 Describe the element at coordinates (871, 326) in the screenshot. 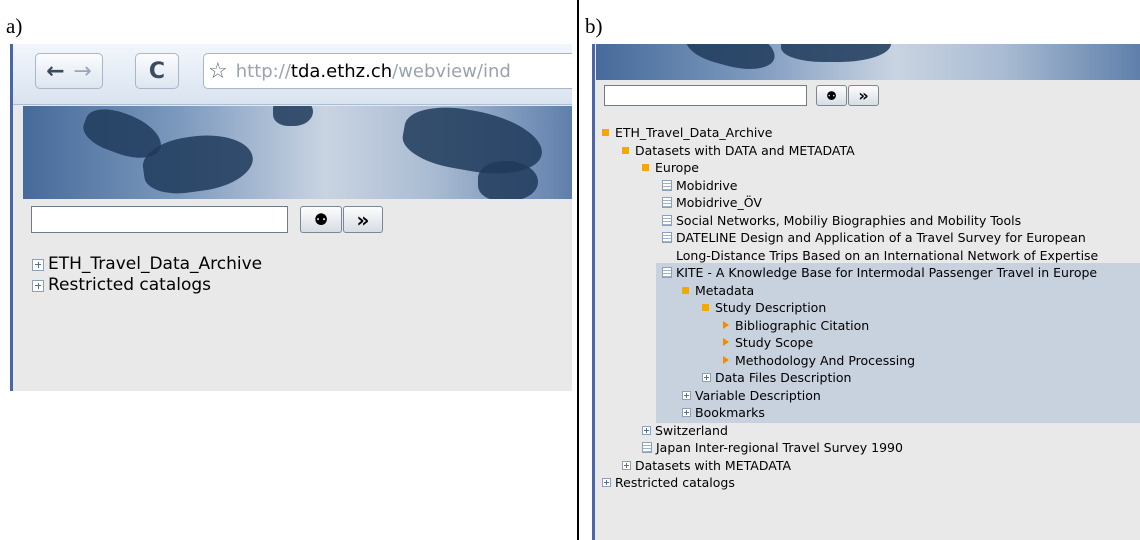

I see `tree-node: Bibliographic Citation` at that location.